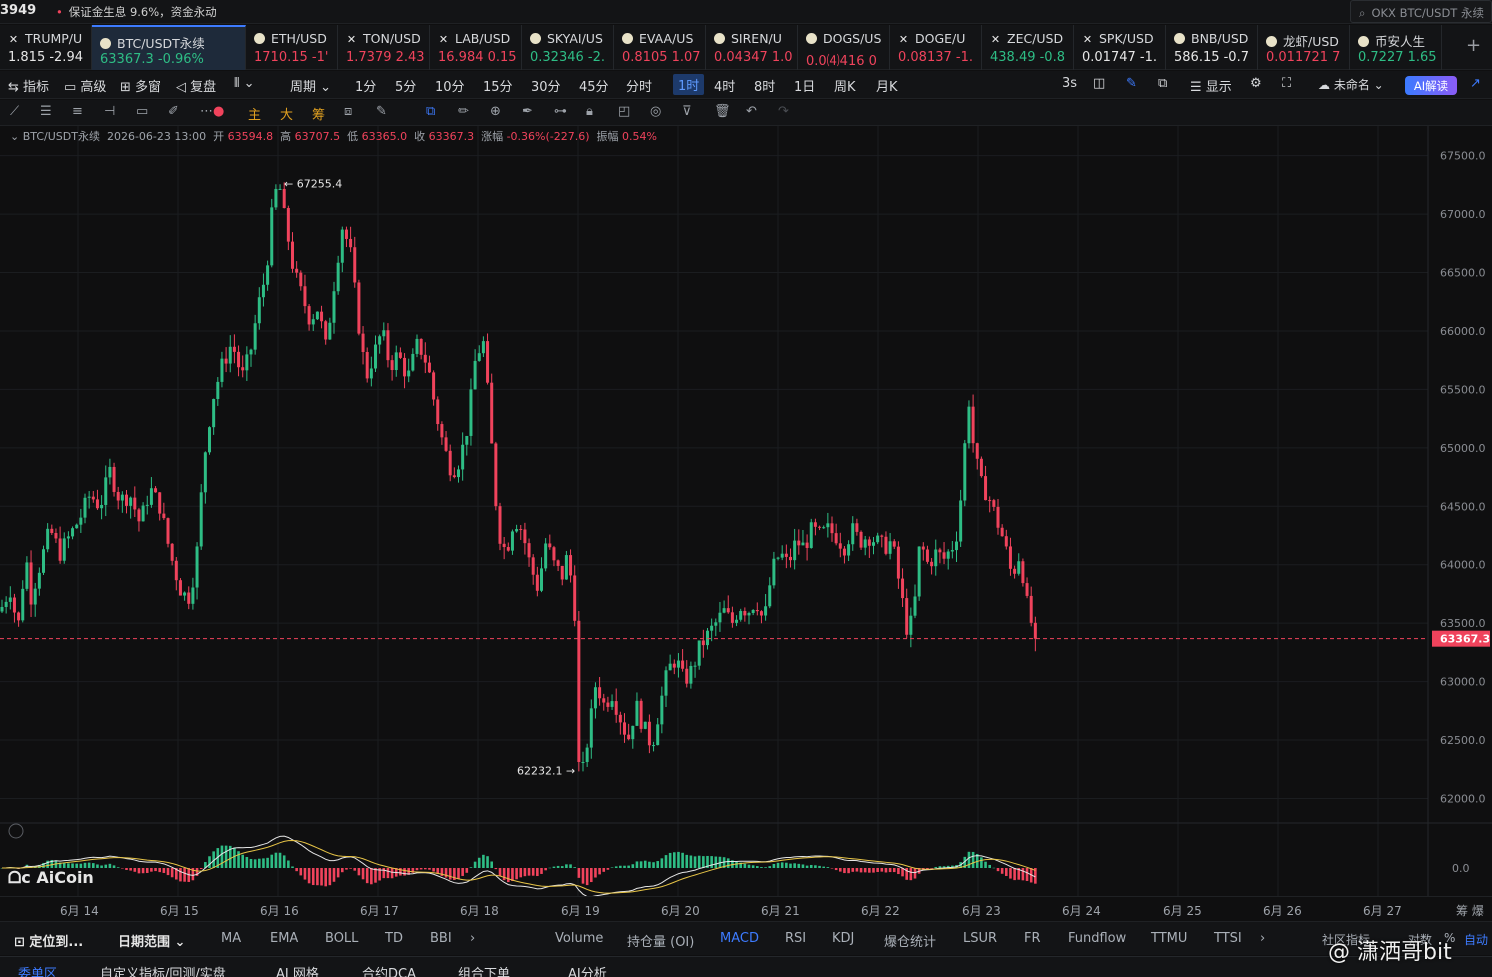 The width and height of the screenshot is (1492, 977). I want to click on sub-indicator-button: 持仓量 (OI), so click(660, 940).